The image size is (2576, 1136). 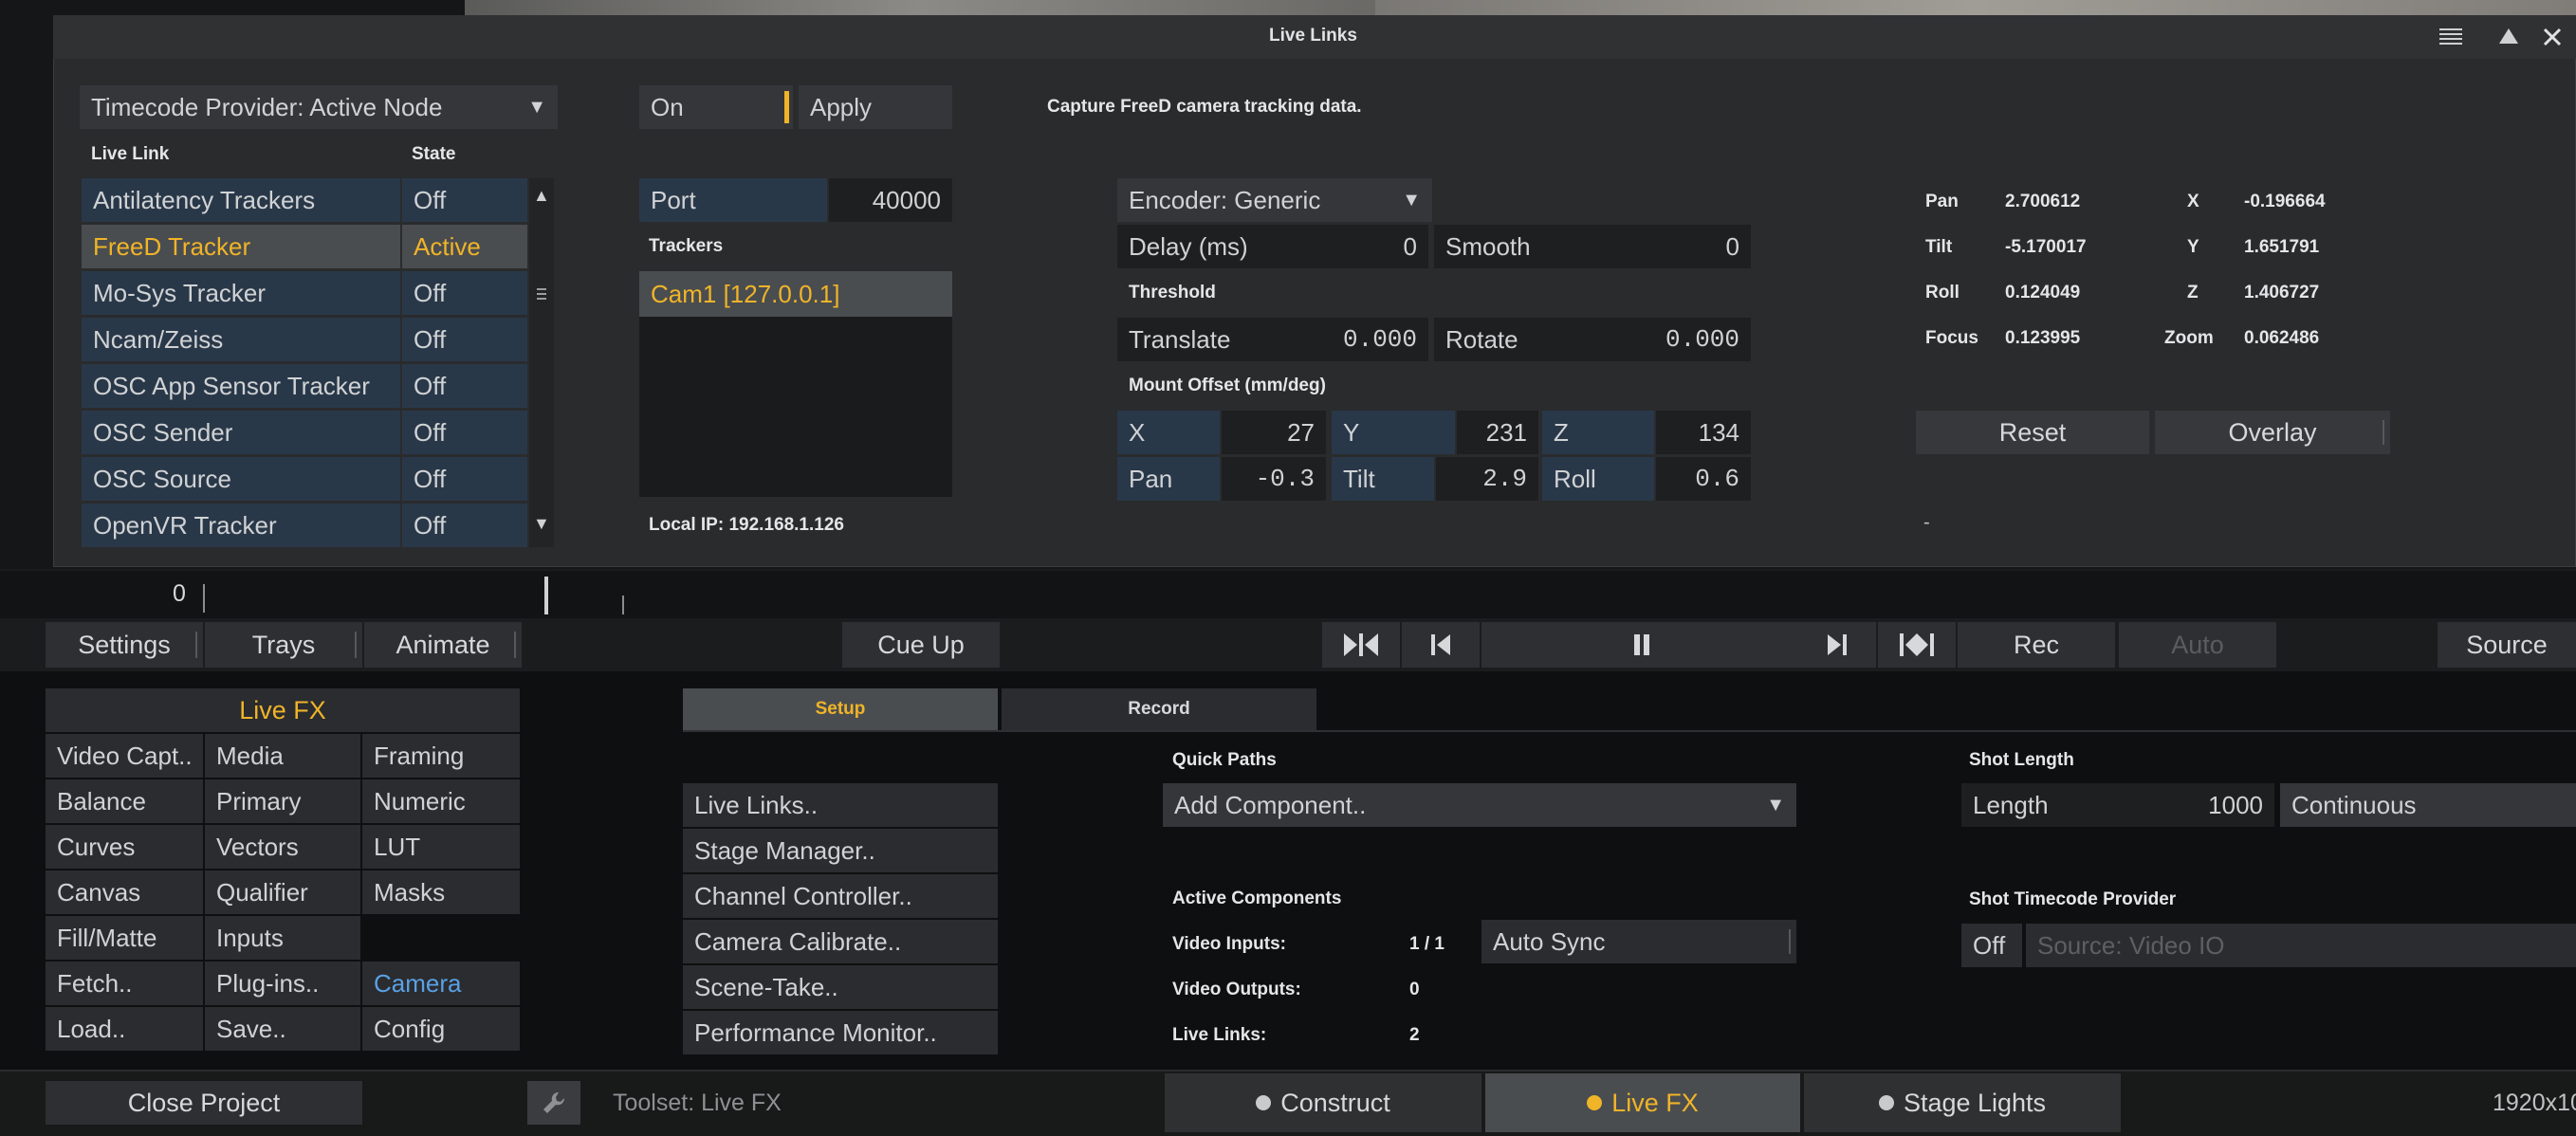 What do you see at coordinates (204, 1103) in the screenshot?
I see `close-project-button: Close Project` at bounding box center [204, 1103].